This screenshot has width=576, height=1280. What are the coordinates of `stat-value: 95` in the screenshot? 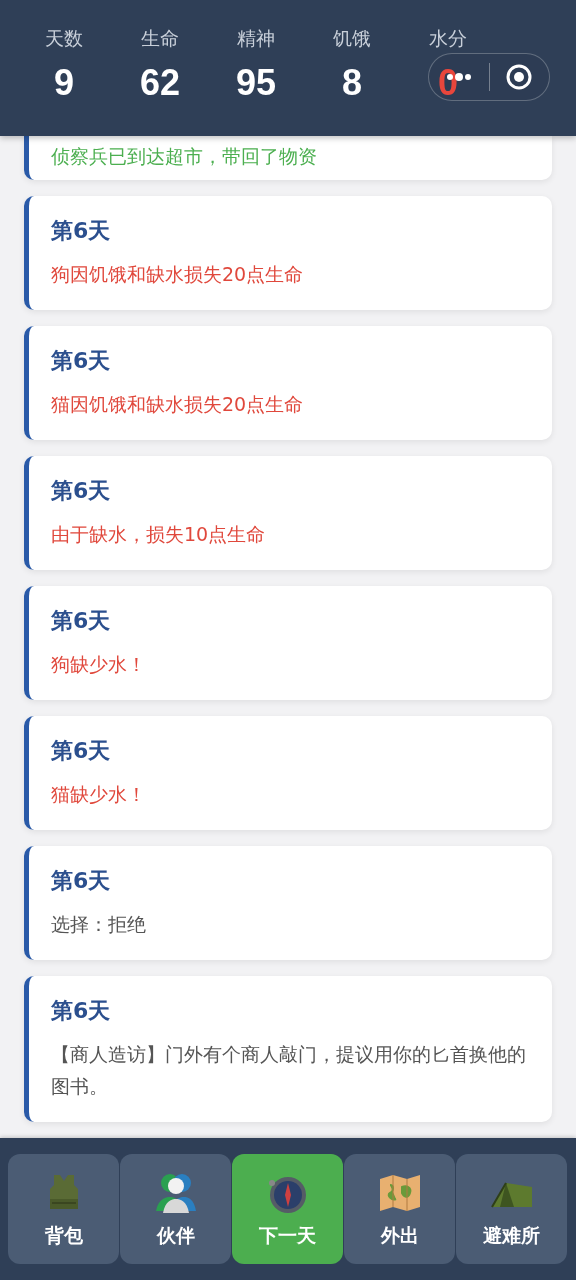 It's located at (255, 83).